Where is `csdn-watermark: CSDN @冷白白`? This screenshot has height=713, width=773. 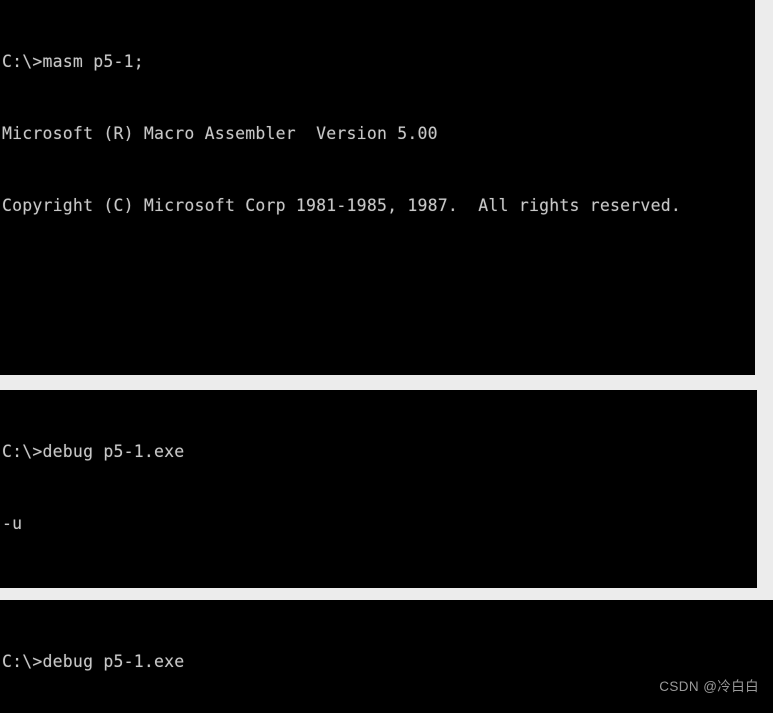
csdn-watermark: CSDN @冷白白 is located at coordinates (709, 686).